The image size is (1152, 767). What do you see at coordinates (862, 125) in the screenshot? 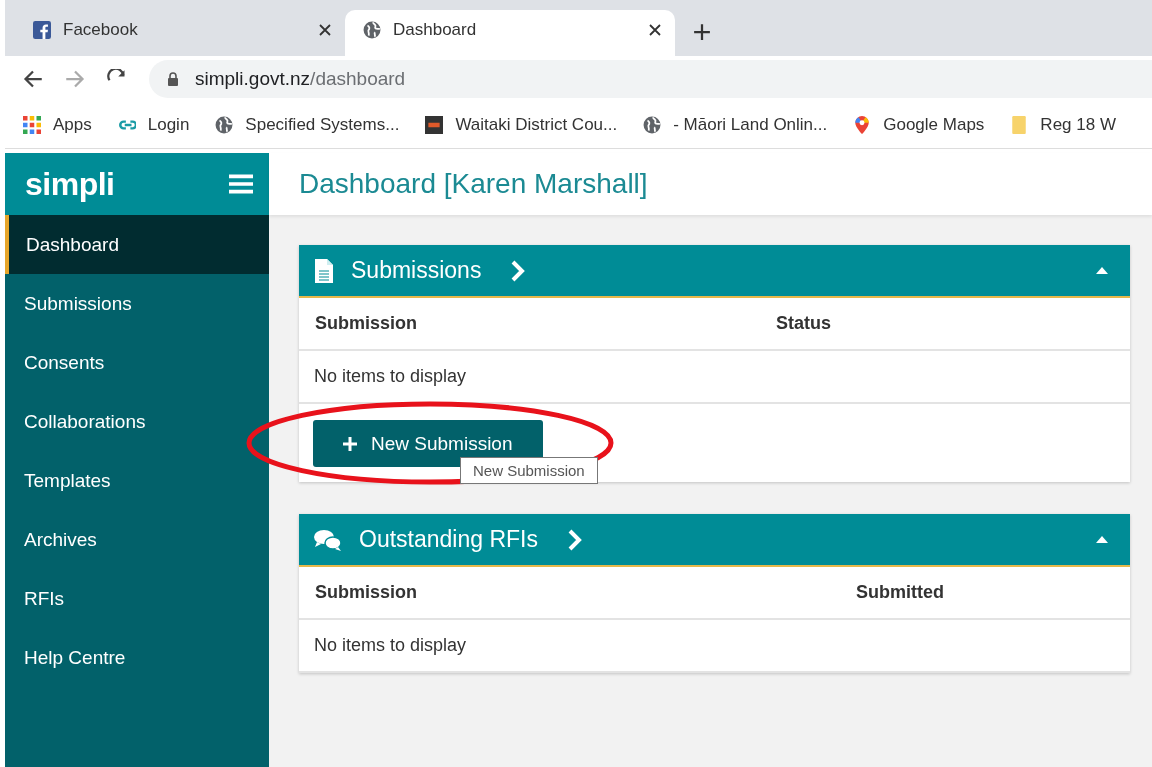
I see `map-pin-icon` at bounding box center [862, 125].